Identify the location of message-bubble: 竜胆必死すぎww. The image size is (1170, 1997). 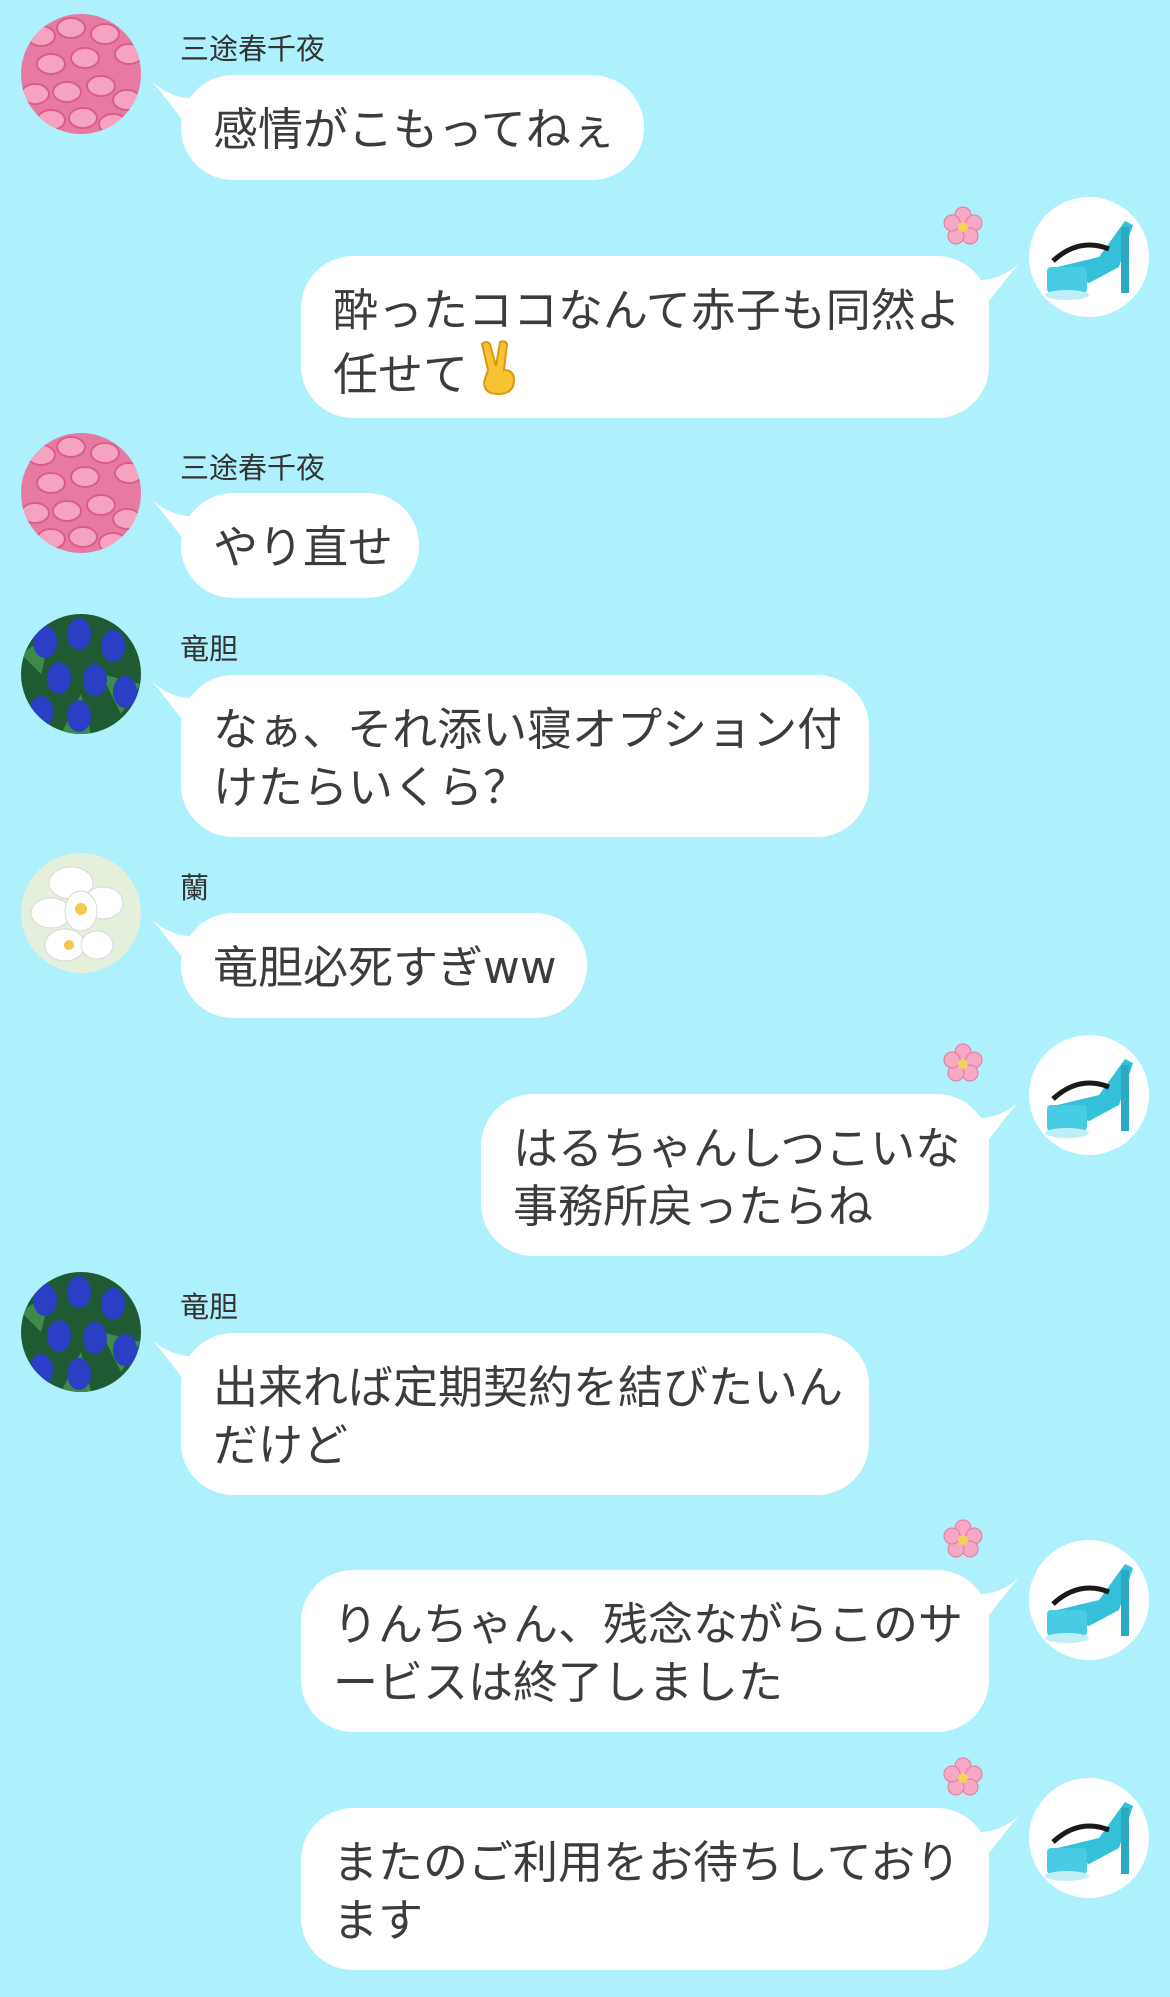
(384, 965).